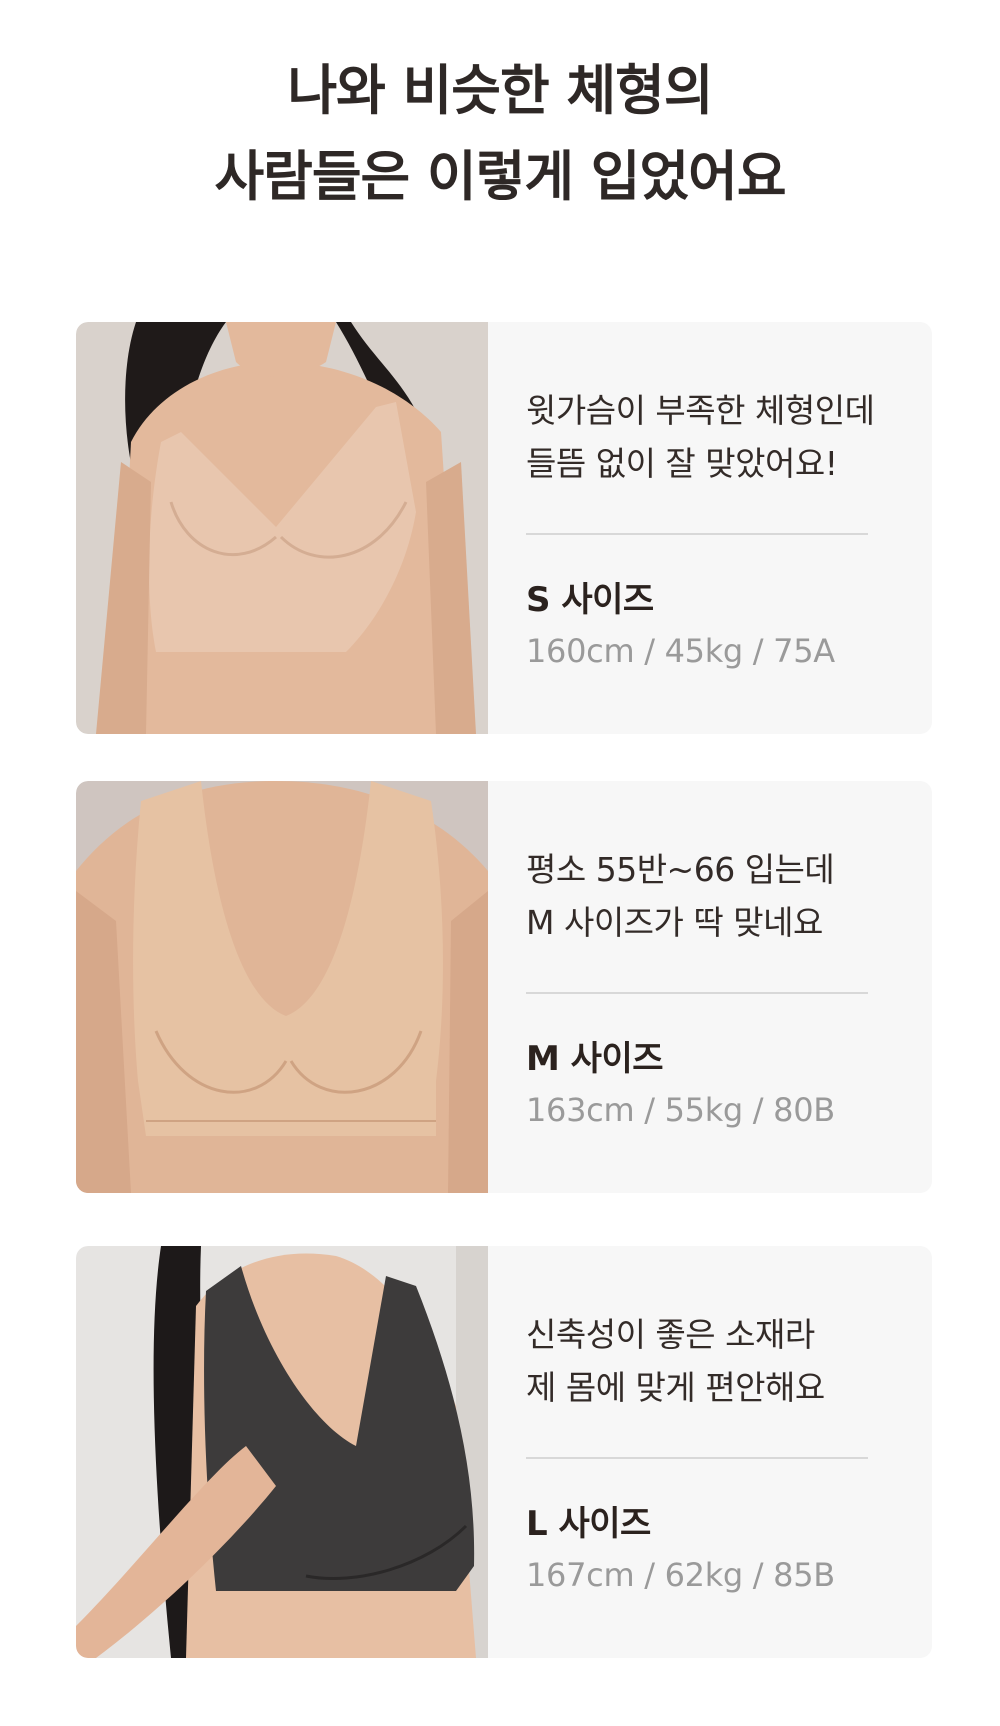 The image size is (1000, 1726). I want to click on review-line-2: 들뜸 없이 잘 맞았어요!, so click(682, 463).